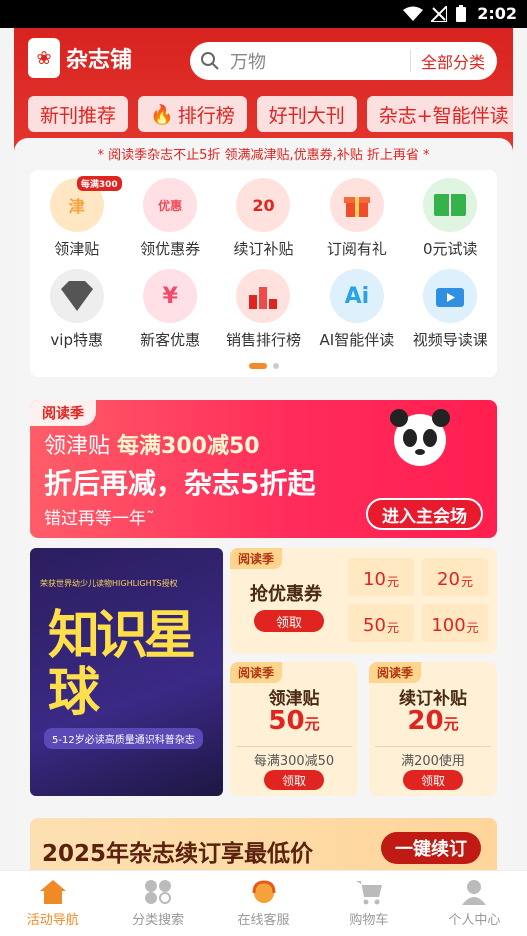  What do you see at coordinates (450, 249) in the screenshot?
I see `grid-label: 0元试读` at bounding box center [450, 249].